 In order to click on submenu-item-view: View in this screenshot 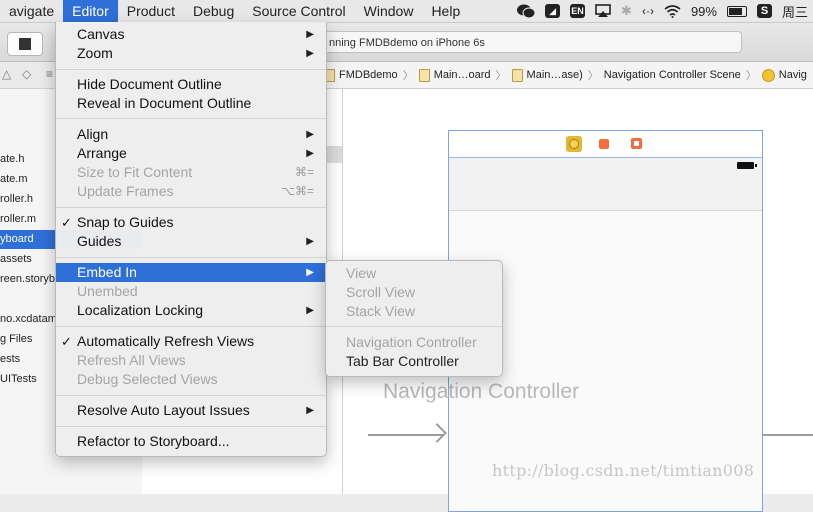, I will do `click(361, 273)`.